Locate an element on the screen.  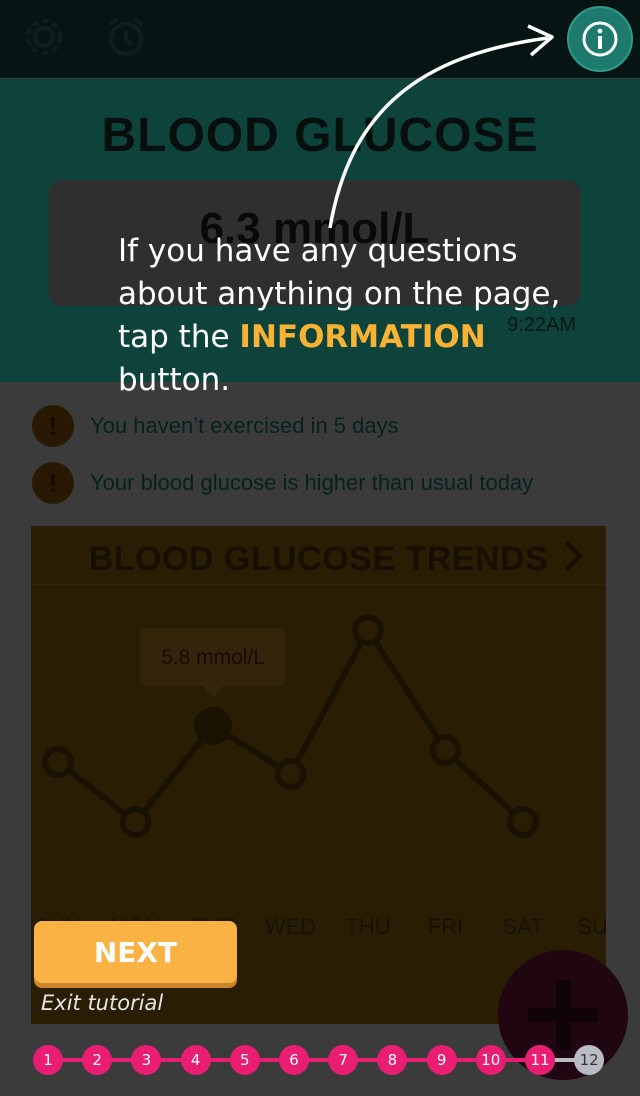
tutorial-line: tap the INFORMATION is located at coordinates (358, 337).